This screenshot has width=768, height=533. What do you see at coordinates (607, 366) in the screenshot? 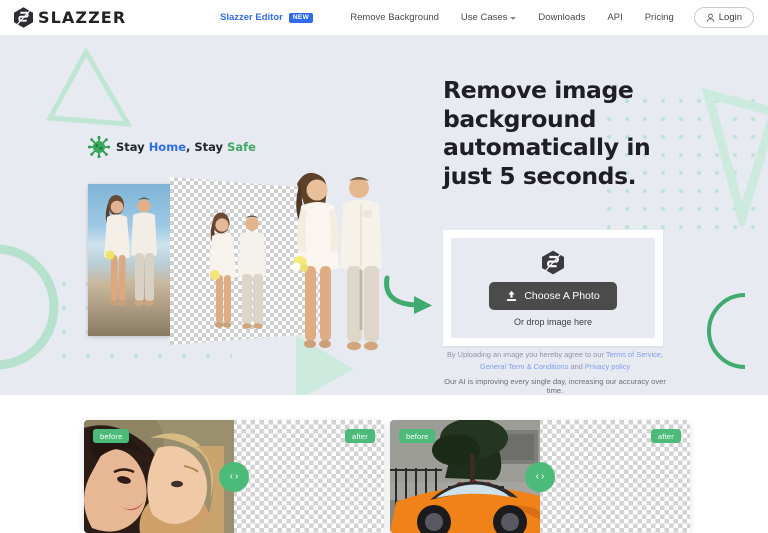
I see `privacy-policy-link: Privacy policy` at bounding box center [607, 366].